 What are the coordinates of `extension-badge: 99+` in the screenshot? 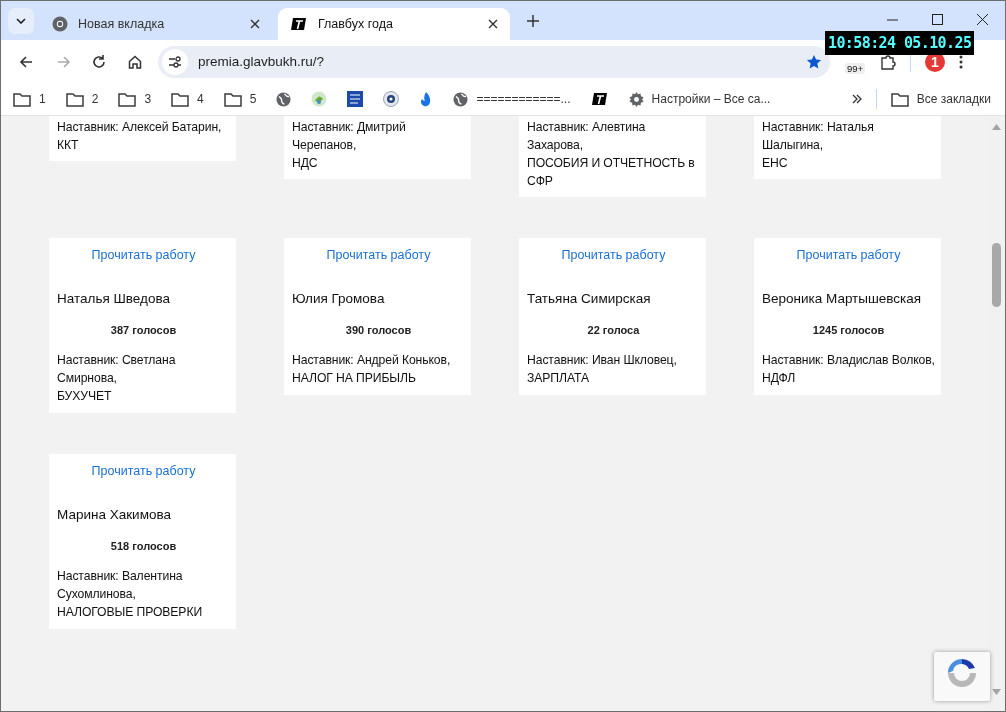 It's located at (855, 68).